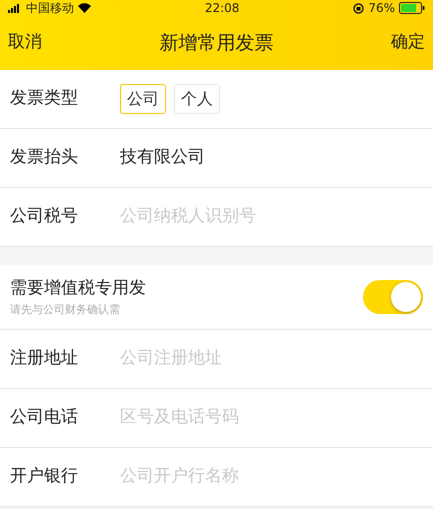  Describe the element at coordinates (393, 297) in the screenshot. I see `toggle-switch` at that location.